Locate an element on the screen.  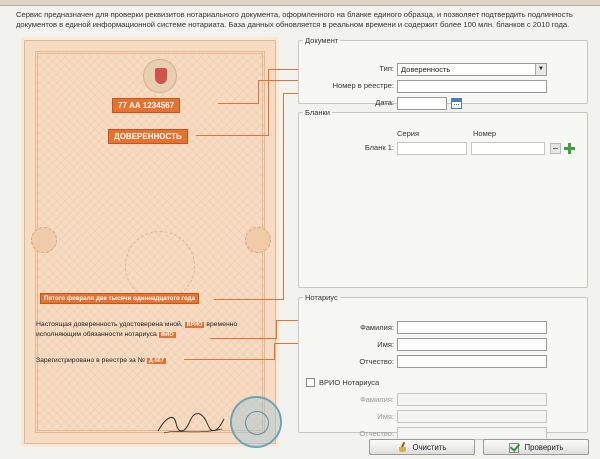
clear-button: Очистить is located at coordinates (422, 447).